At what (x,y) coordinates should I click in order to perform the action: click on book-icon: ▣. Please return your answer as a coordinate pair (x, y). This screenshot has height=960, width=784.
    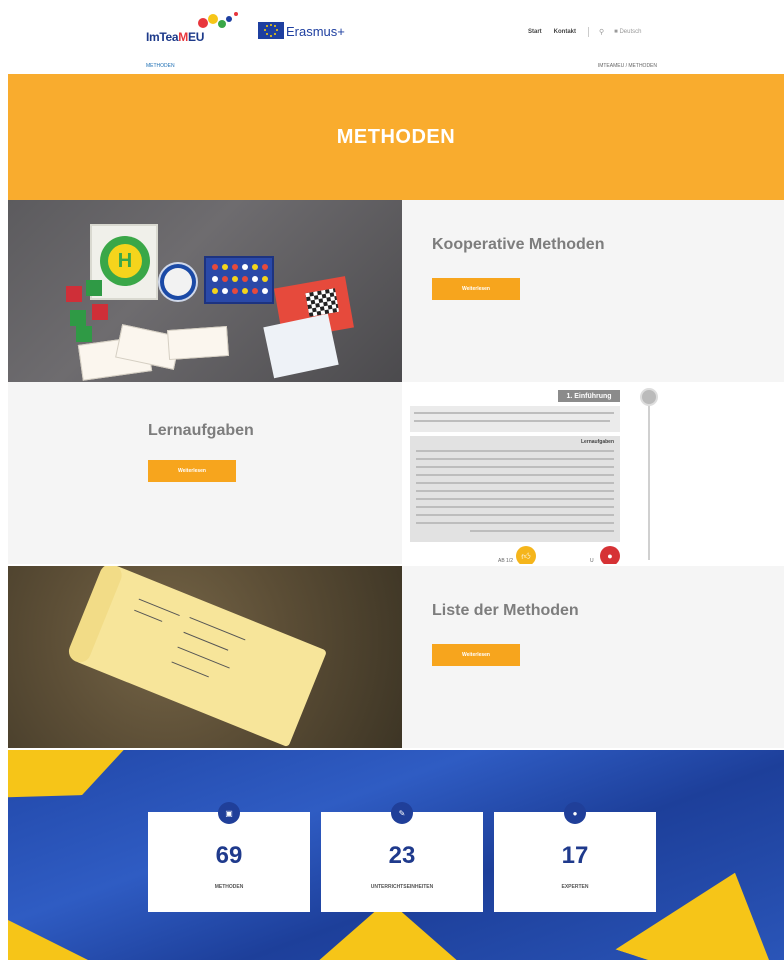
    Looking at the image, I should click on (229, 813).